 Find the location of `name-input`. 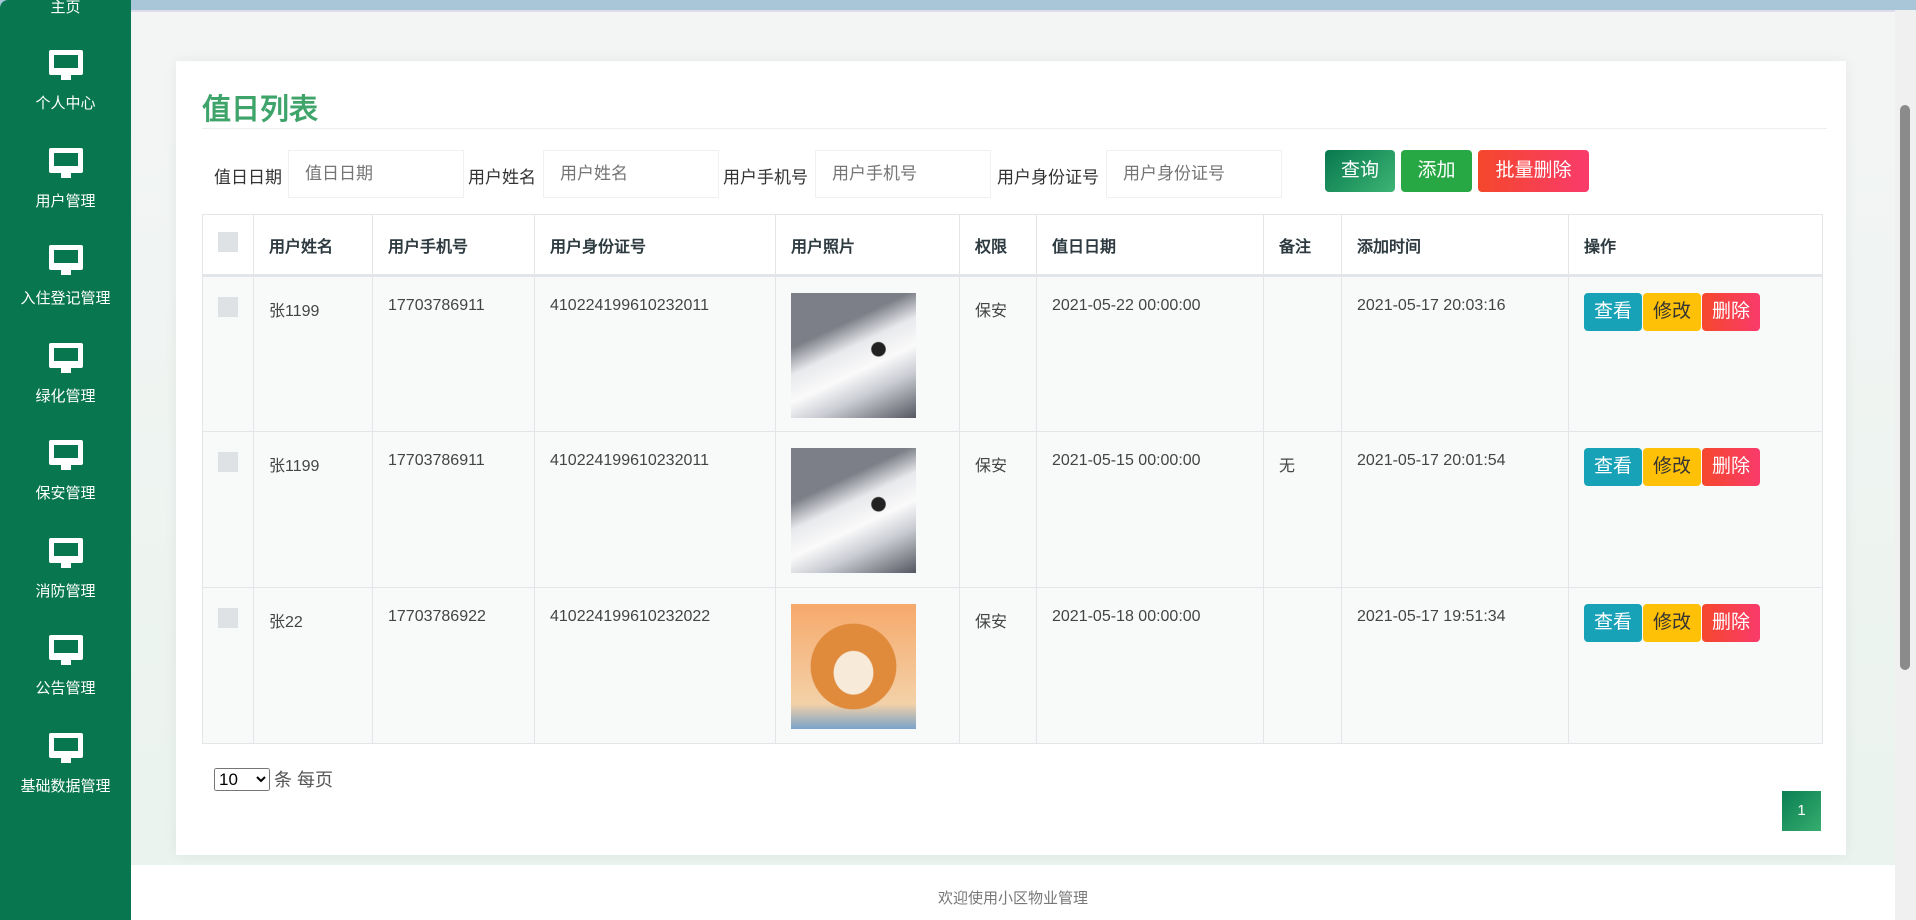

name-input is located at coordinates (631, 174).